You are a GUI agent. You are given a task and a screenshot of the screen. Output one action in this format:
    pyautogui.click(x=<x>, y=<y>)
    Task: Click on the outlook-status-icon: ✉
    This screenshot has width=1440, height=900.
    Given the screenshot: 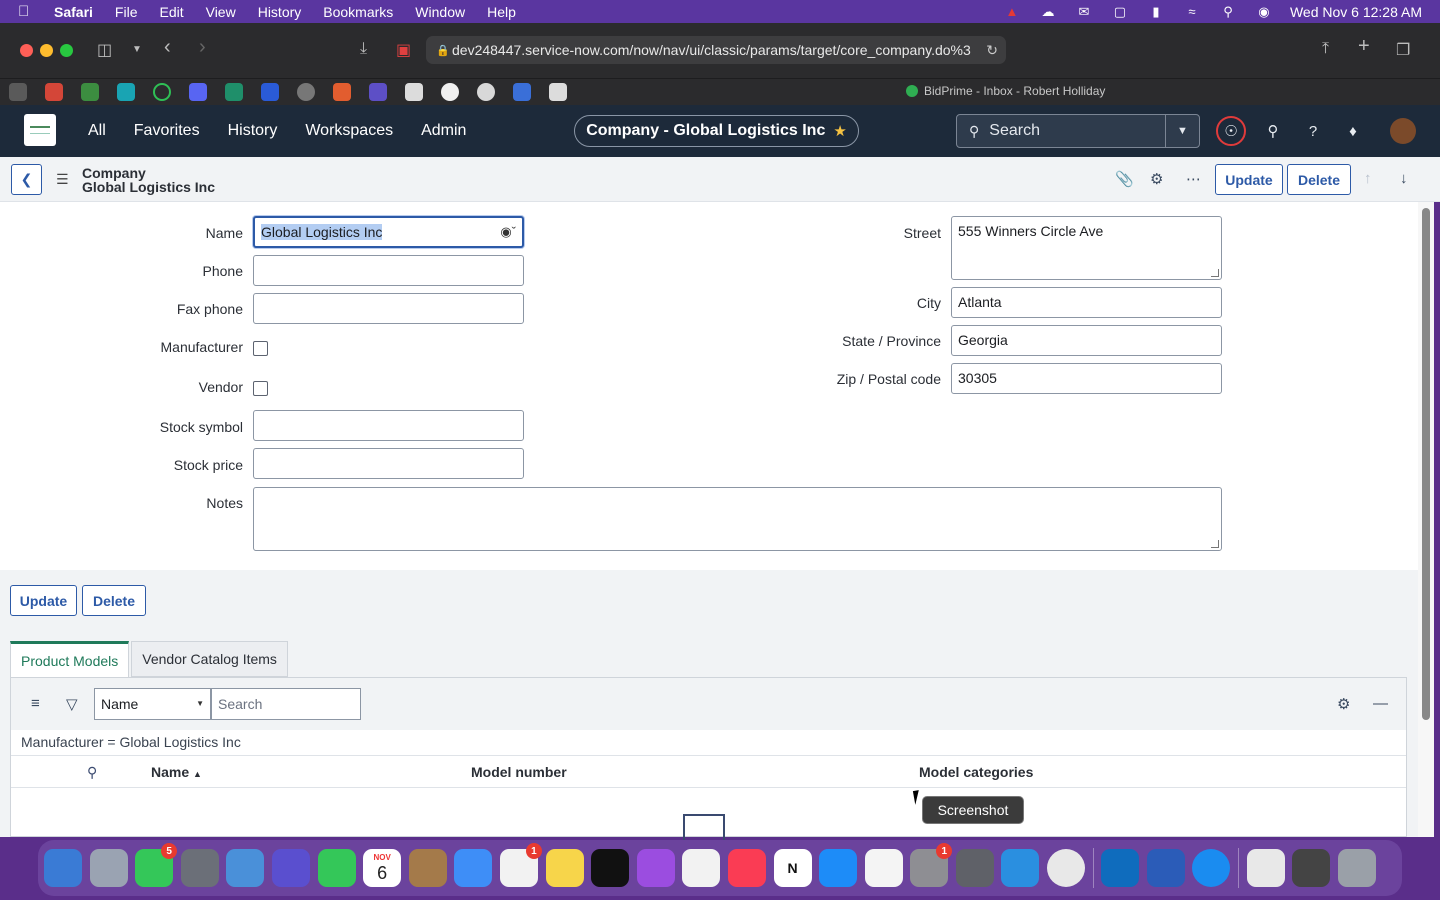 What is the action you would take?
    pyautogui.click(x=1084, y=11)
    